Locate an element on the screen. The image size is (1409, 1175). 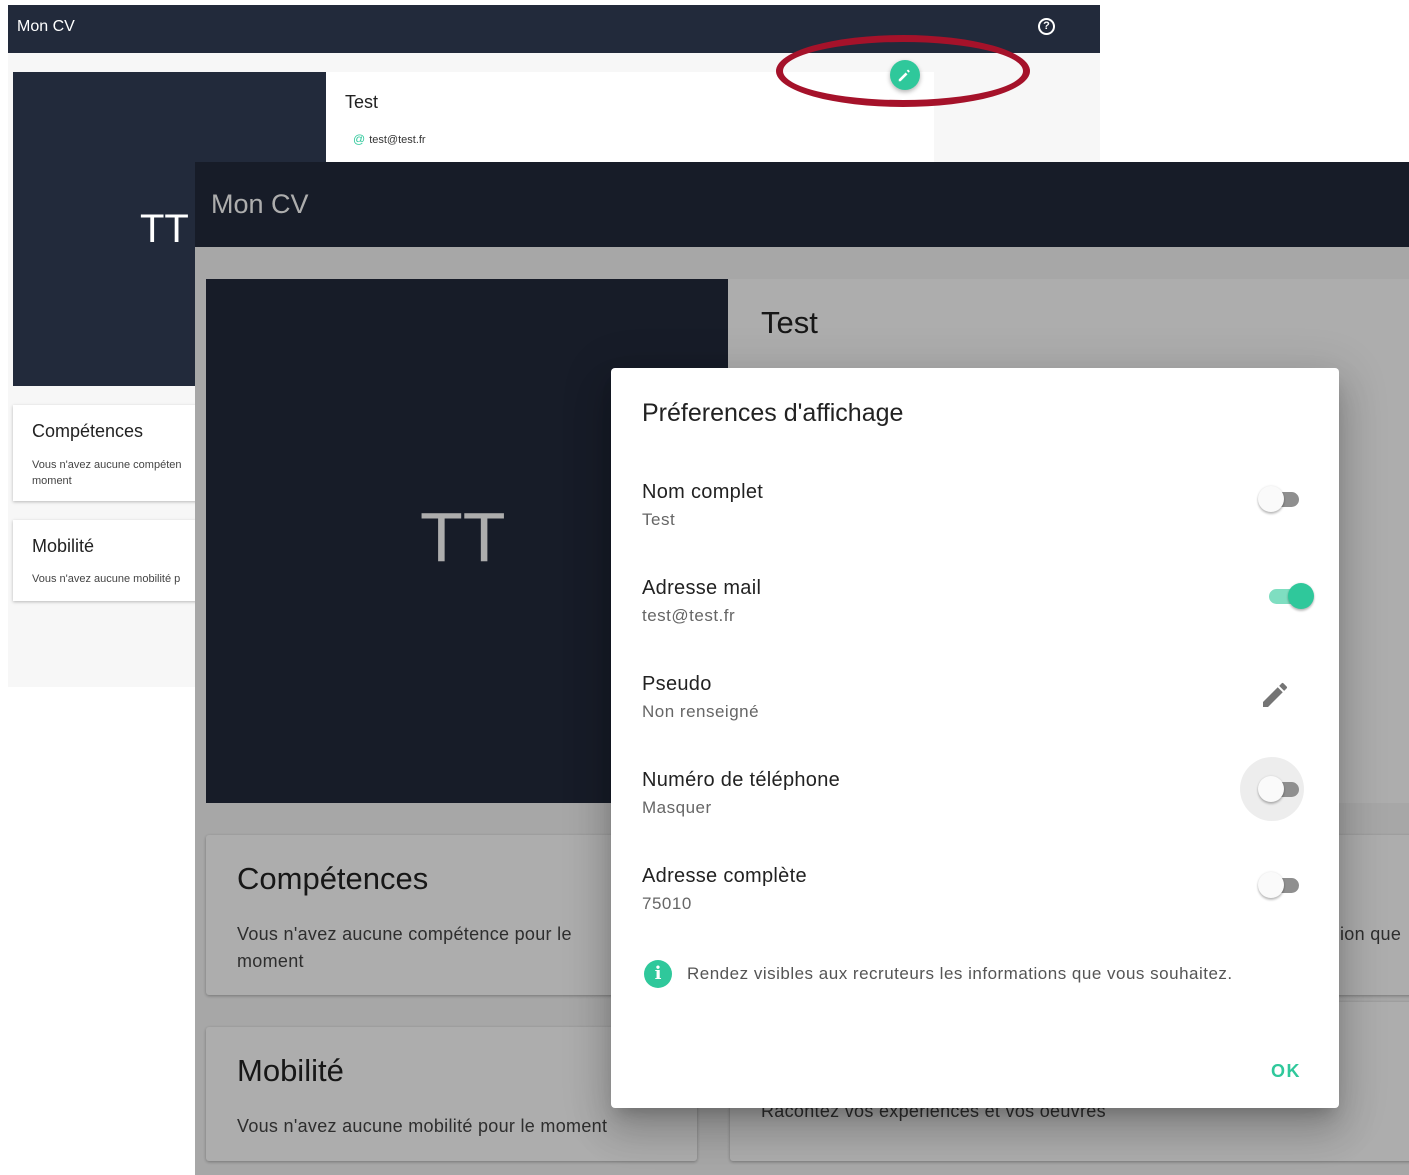
pref-adresse-mail: Adresse mail test@test.fr is located at coordinates (982, 612).